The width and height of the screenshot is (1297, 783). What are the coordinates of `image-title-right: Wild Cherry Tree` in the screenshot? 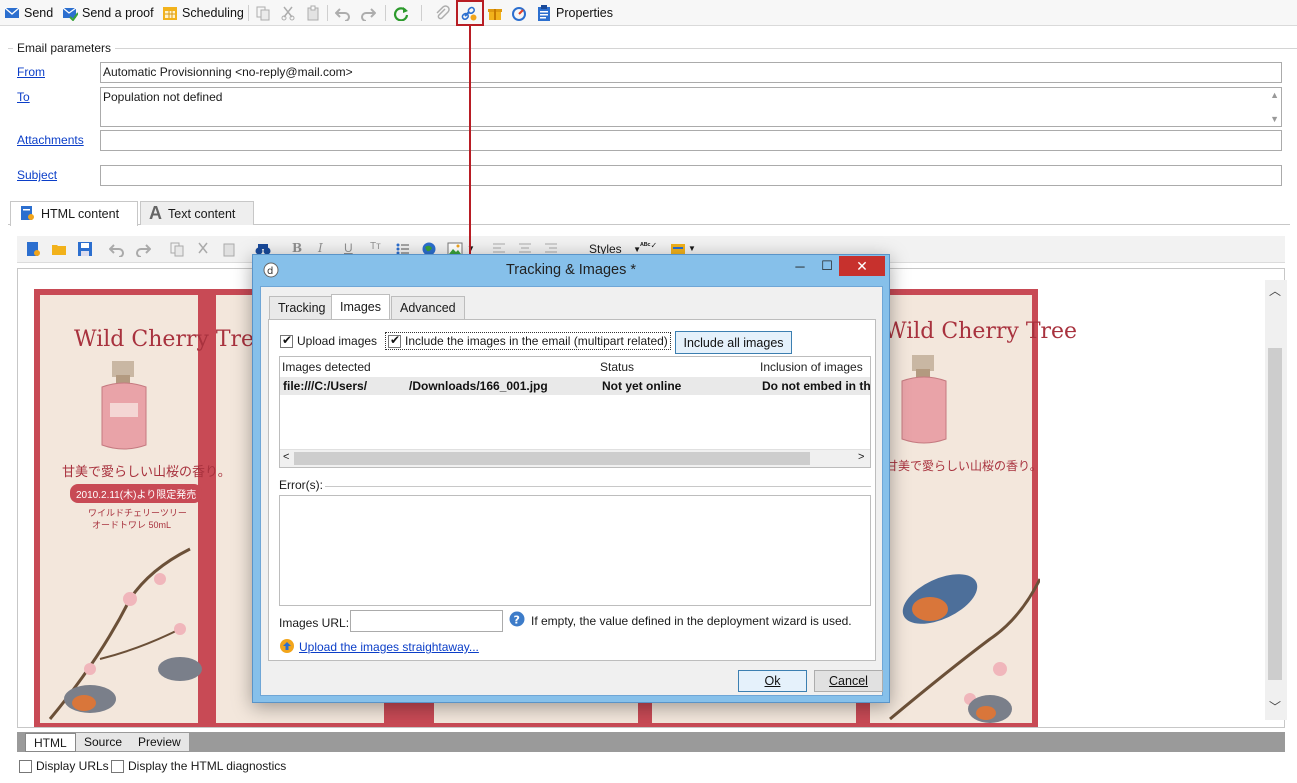 It's located at (981, 331).